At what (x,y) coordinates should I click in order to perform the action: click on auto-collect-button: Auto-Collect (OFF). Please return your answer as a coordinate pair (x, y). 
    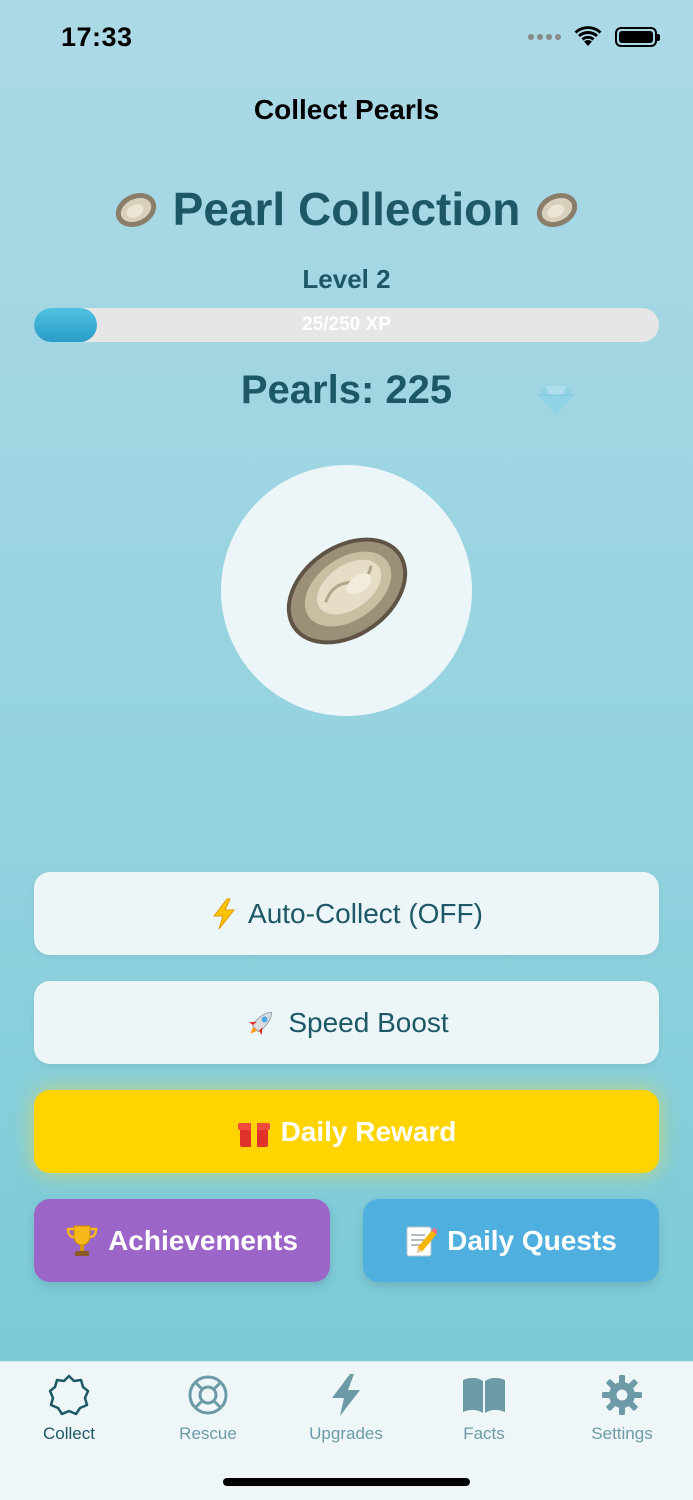
    Looking at the image, I should click on (346, 913).